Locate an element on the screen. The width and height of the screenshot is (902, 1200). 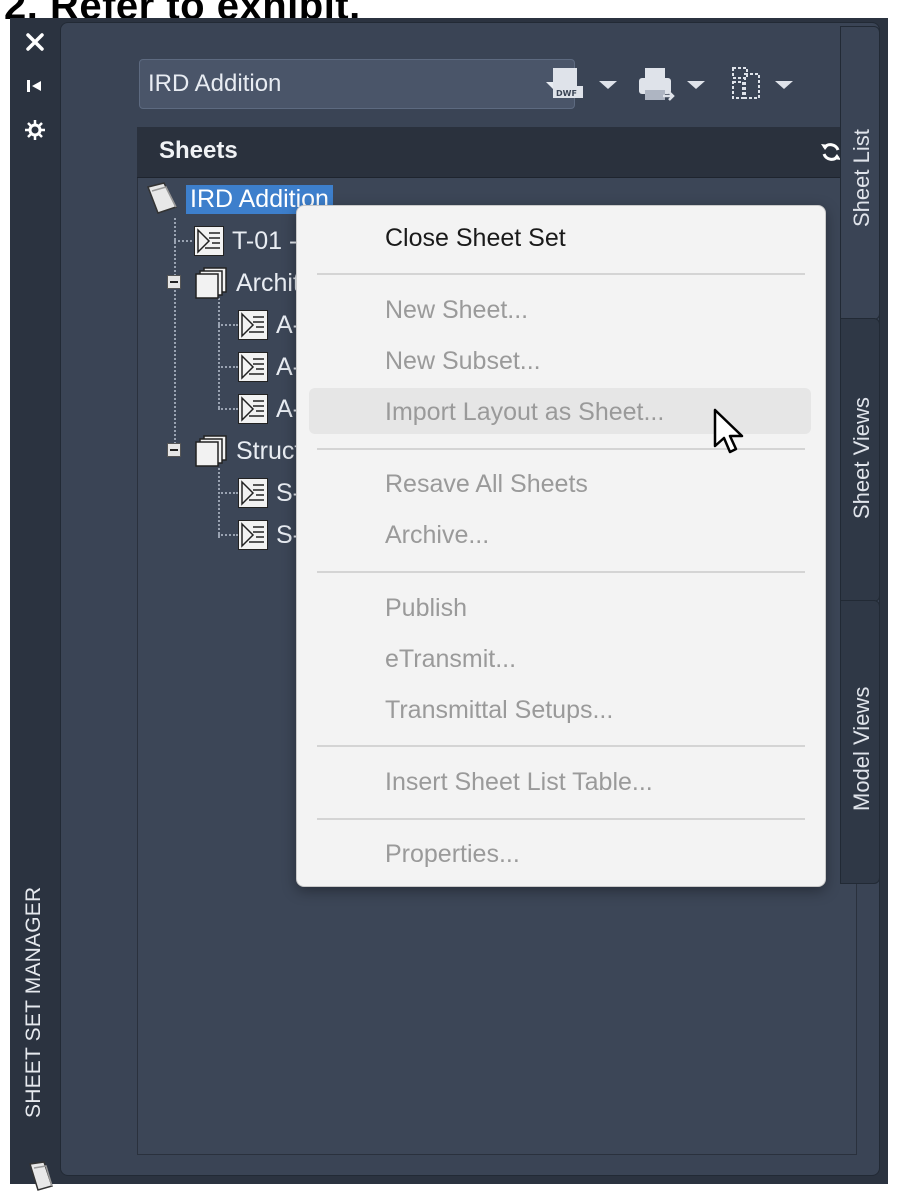
tab-sheet-list: Sheet List is located at coordinates (860, 173).